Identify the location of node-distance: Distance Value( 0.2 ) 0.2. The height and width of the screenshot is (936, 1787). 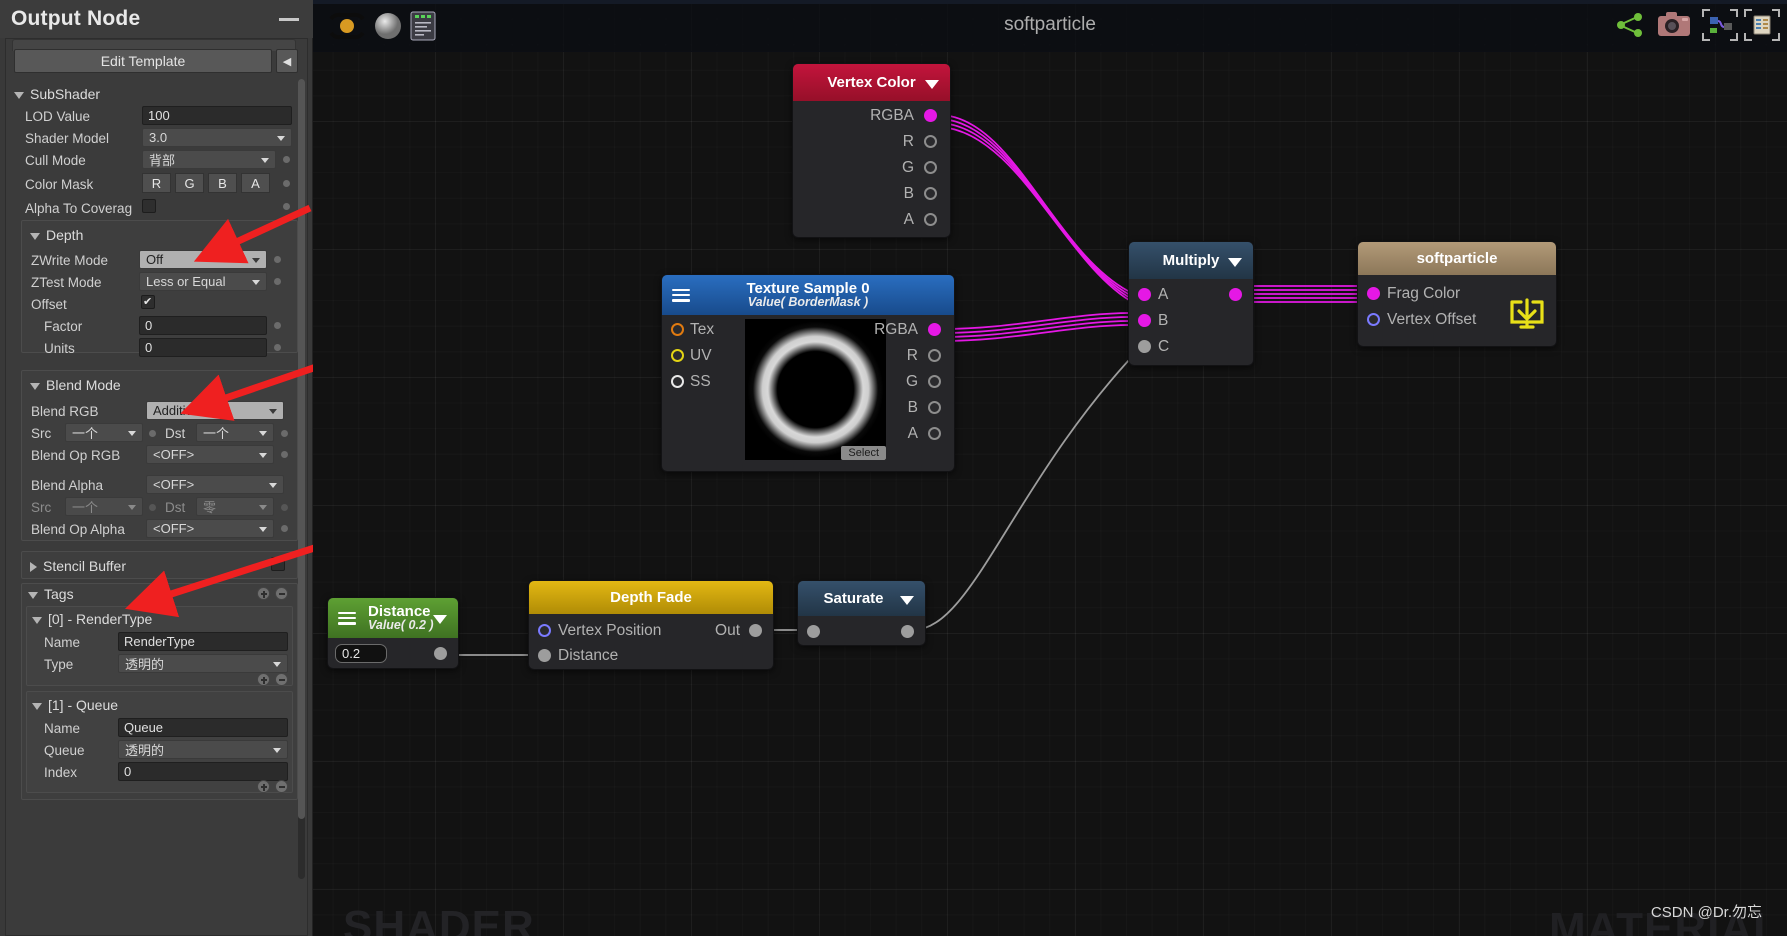
(393, 633).